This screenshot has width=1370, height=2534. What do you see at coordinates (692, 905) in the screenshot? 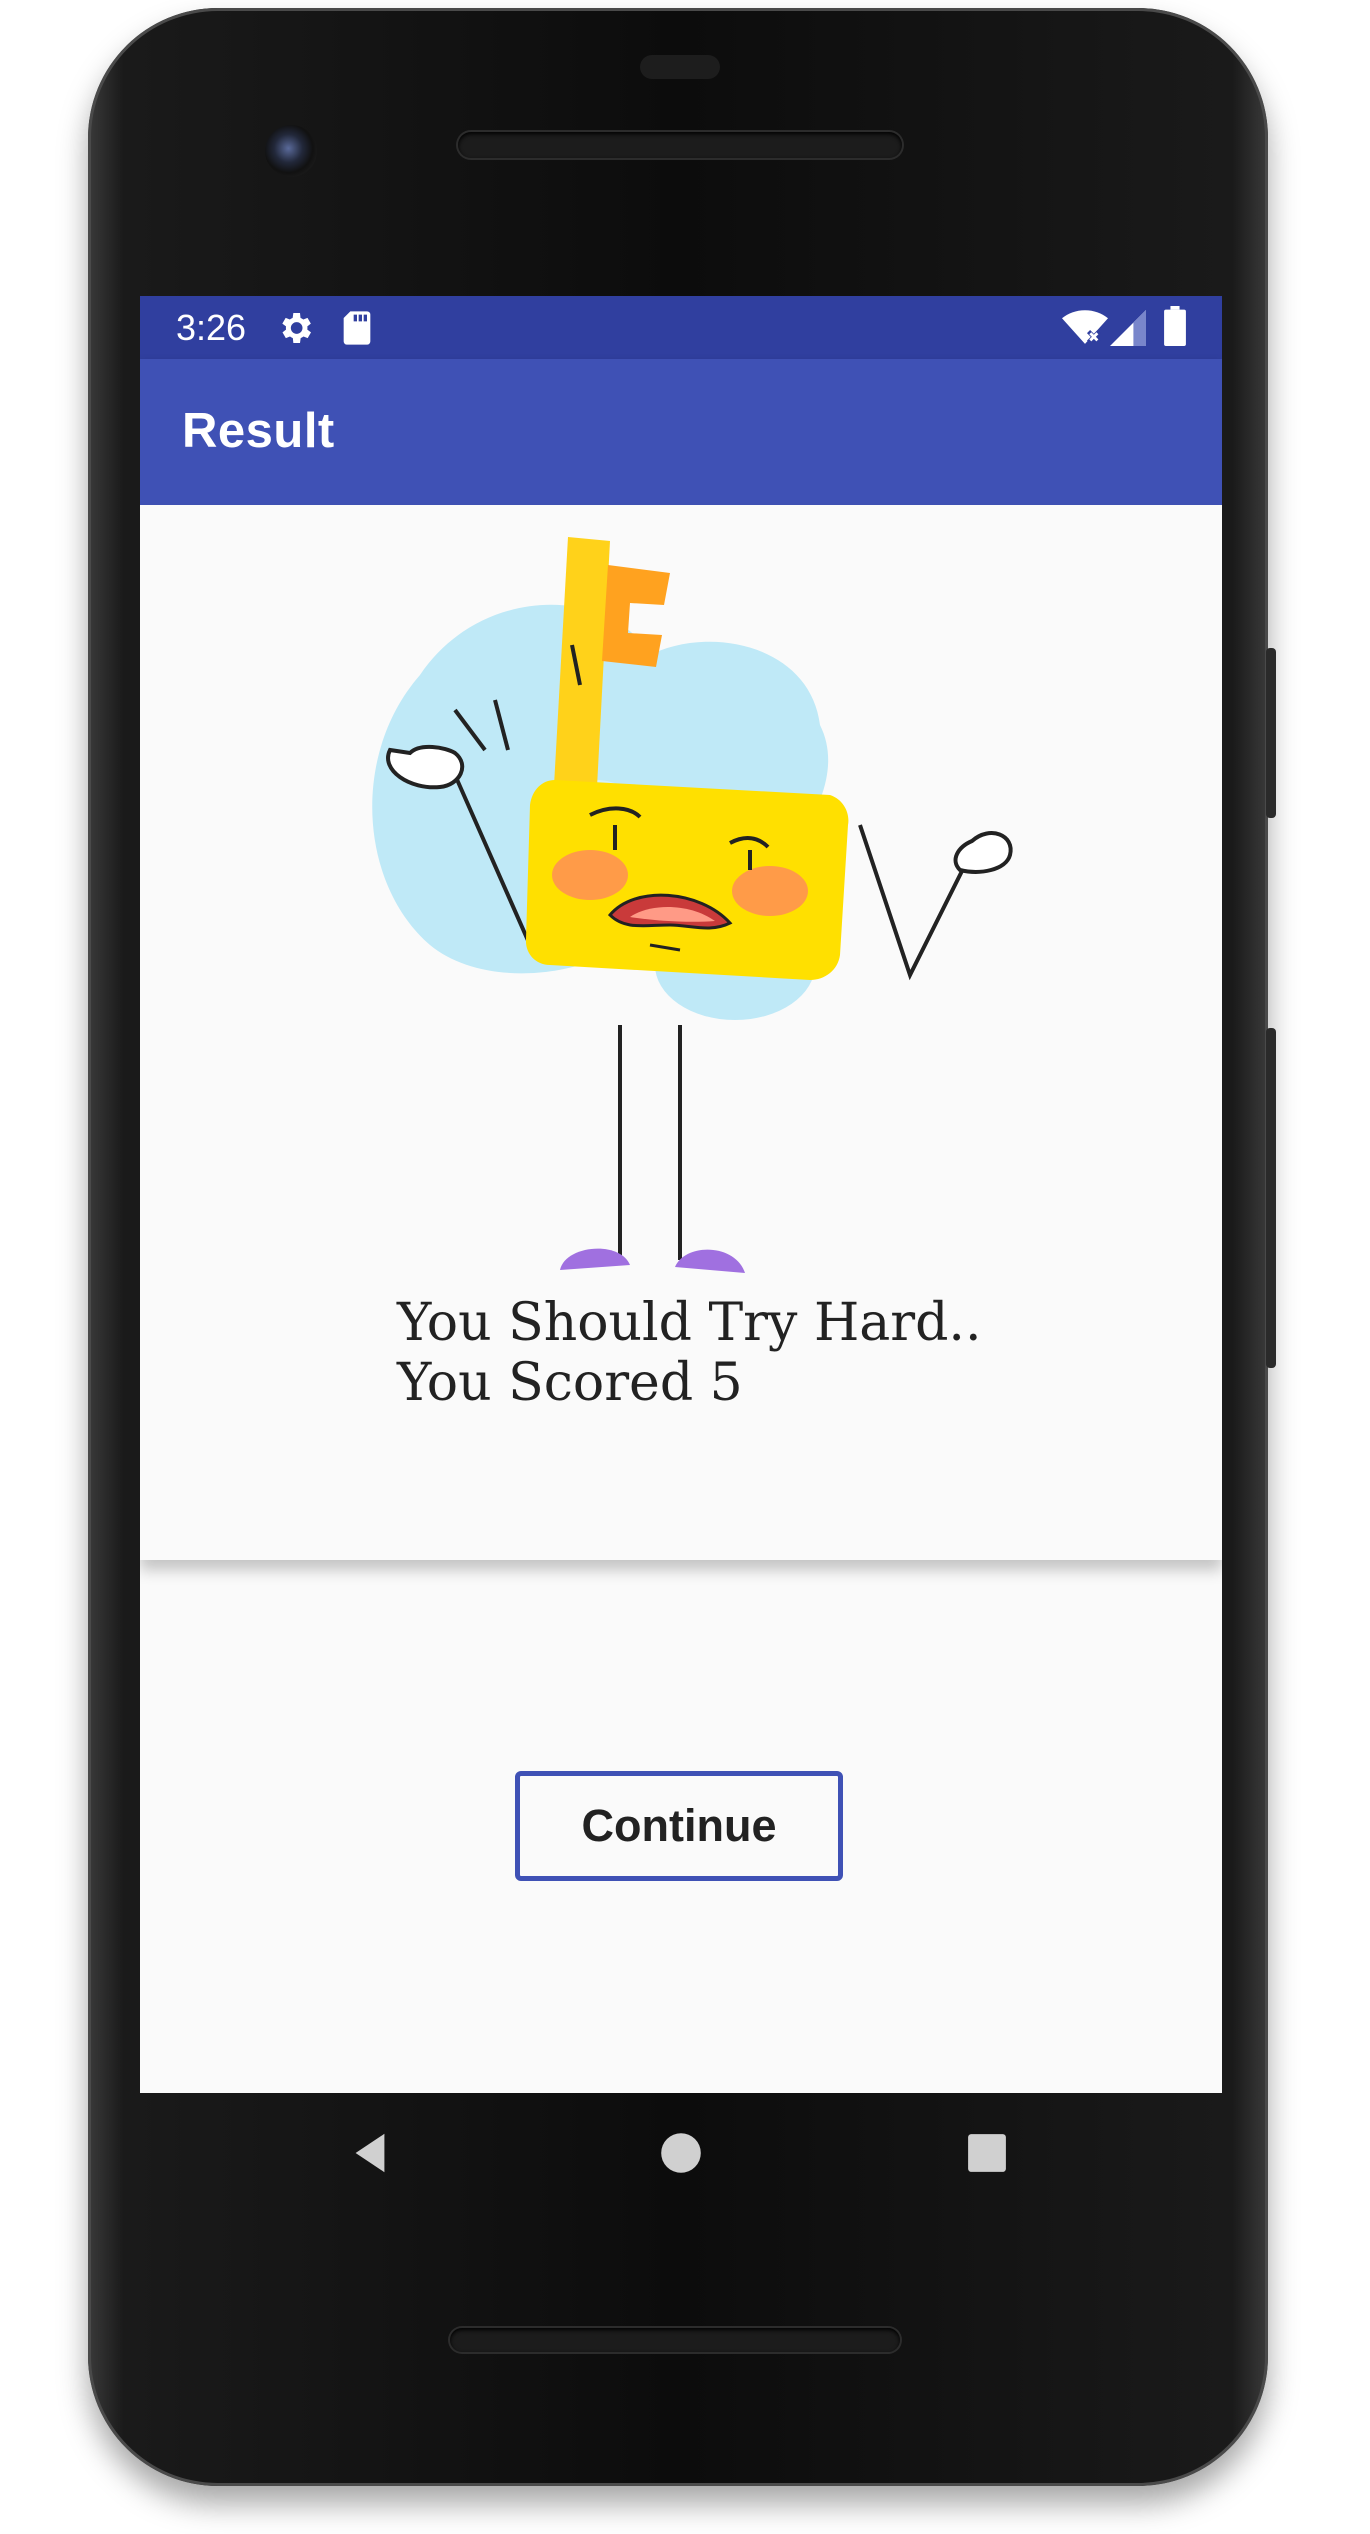
I see `sad-key-illustration` at bounding box center [692, 905].